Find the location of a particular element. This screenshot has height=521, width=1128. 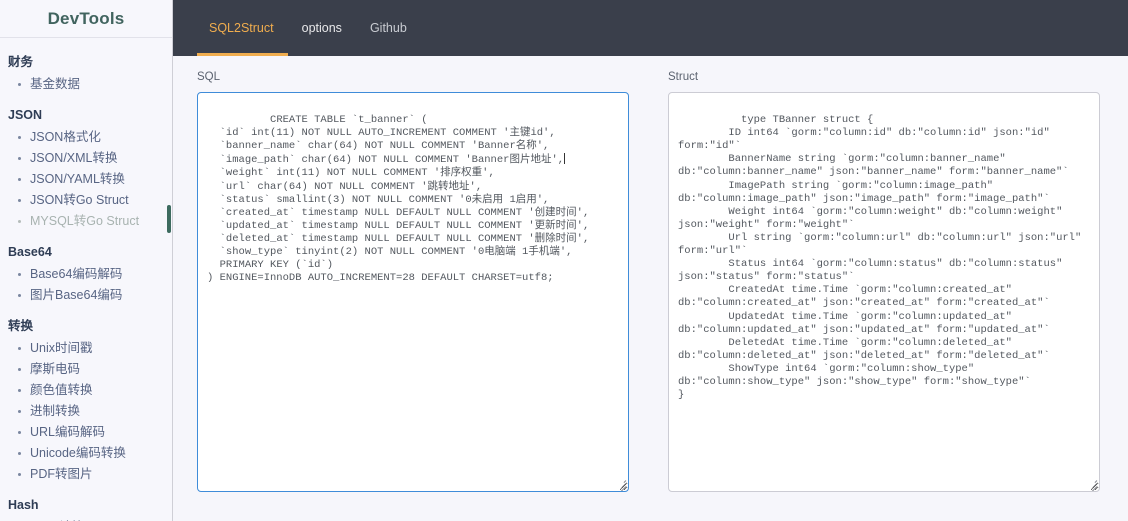

tab-label: options is located at coordinates (321, 28).